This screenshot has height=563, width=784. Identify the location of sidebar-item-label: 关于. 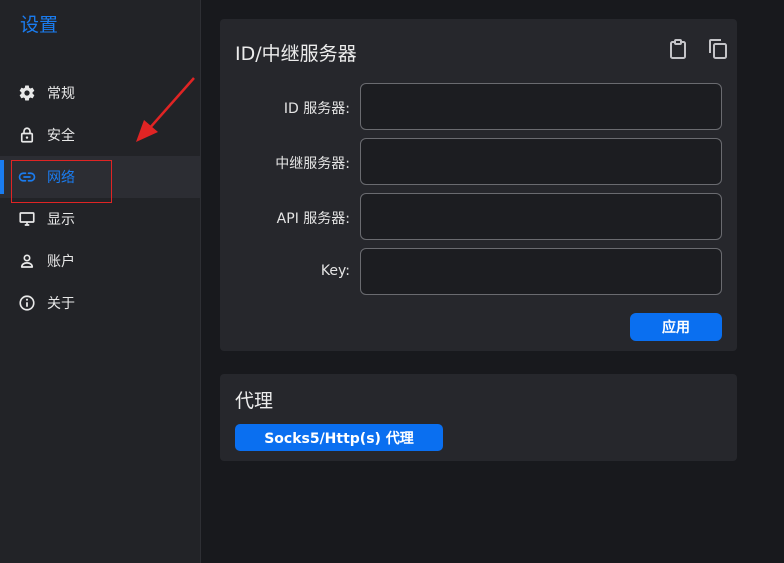
(61, 304).